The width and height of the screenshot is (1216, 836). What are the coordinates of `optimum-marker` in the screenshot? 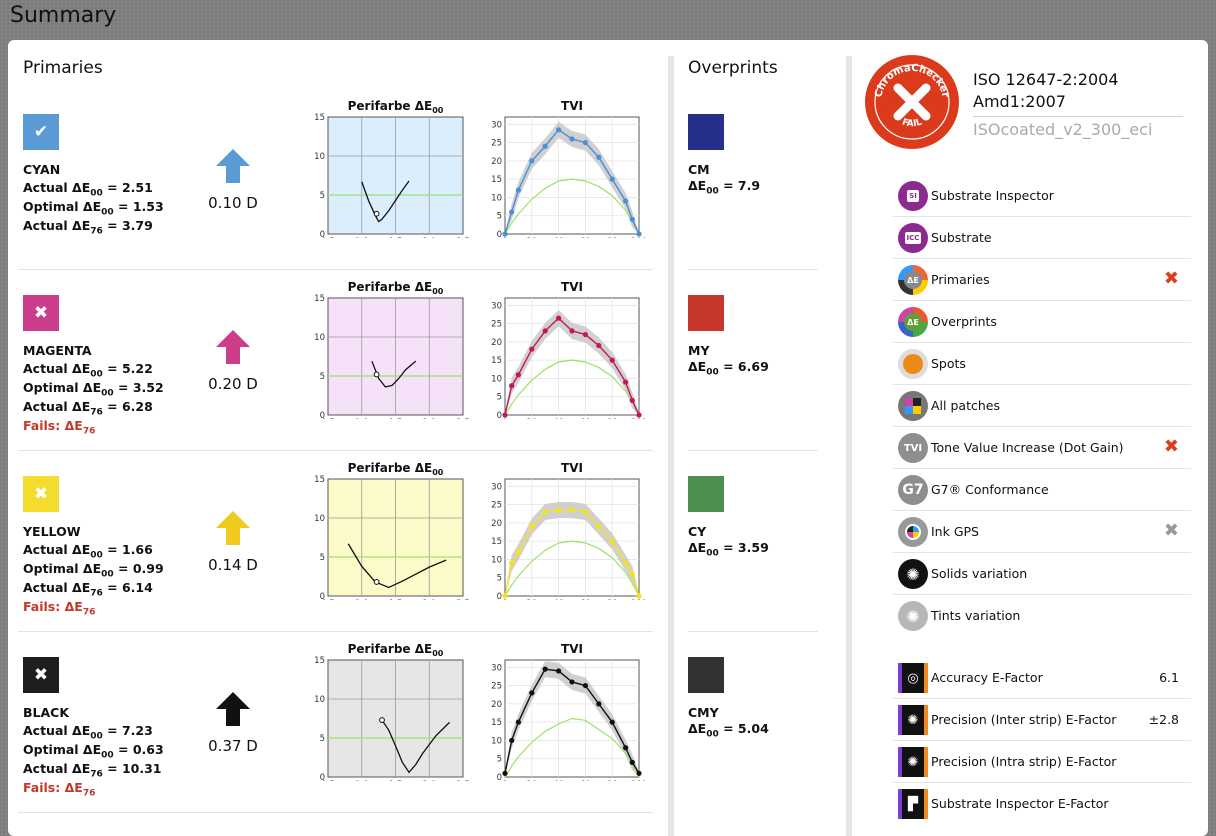 It's located at (376, 374).